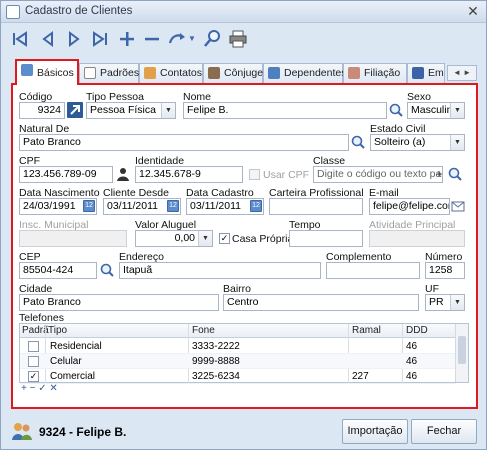 The width and height of the screenshot is (487, 450). Describe the element at coordinates (462, 73) in the screenshot. I see `tab-scroll-arrows: ◄ ►` at that location.